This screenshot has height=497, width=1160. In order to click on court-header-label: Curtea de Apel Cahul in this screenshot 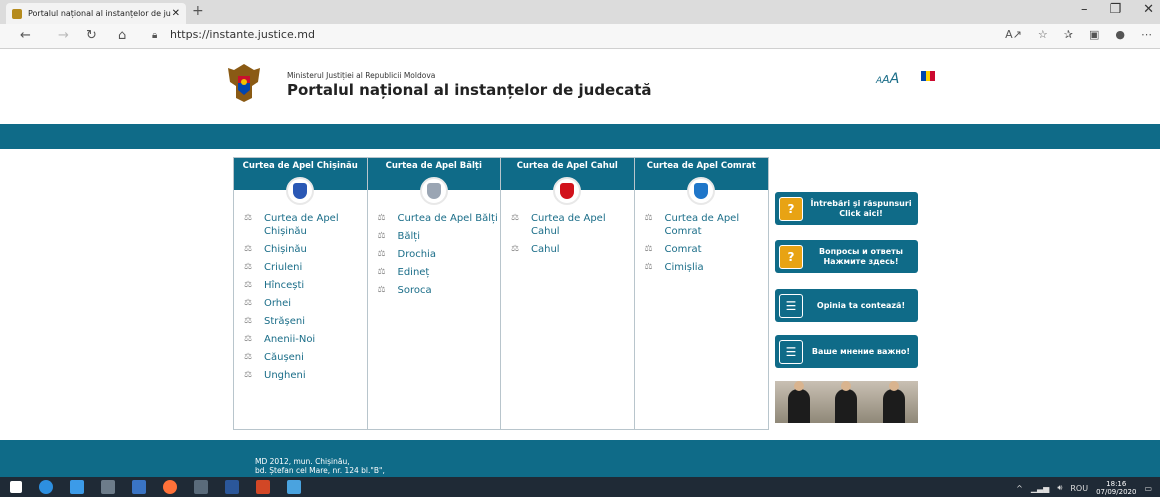, I will do `click(567, 166)`.